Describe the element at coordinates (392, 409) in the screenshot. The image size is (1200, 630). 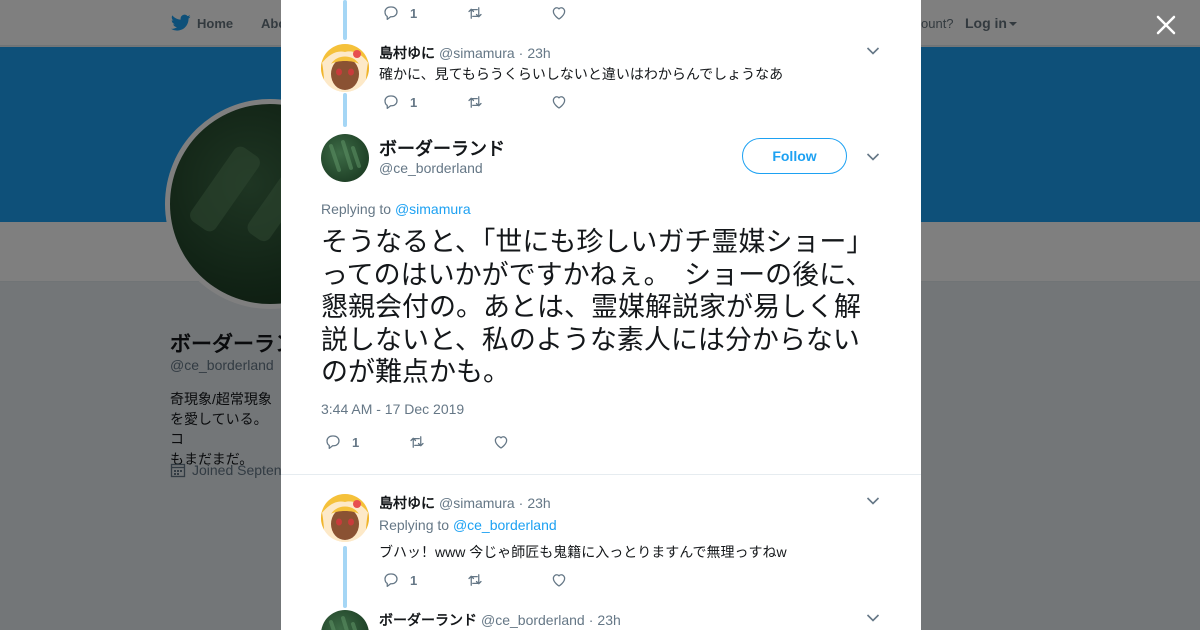
I see `tweet-timestamp: 3:44 AM - 17 Dec 2019` at that location.